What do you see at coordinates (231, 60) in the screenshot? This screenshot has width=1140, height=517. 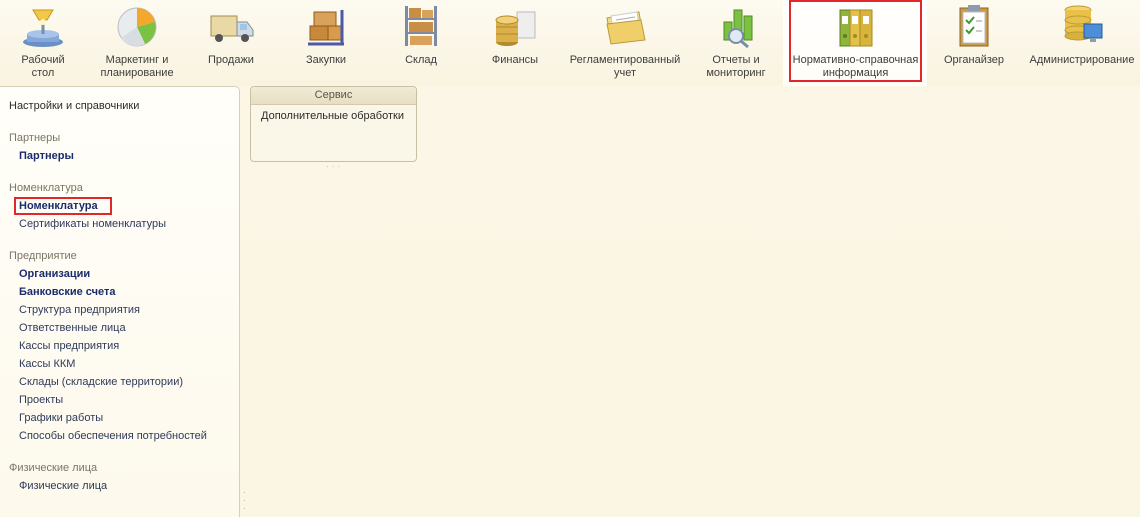 I see `toolbar-item-label: Продажи` at bounding box center [231, 60].